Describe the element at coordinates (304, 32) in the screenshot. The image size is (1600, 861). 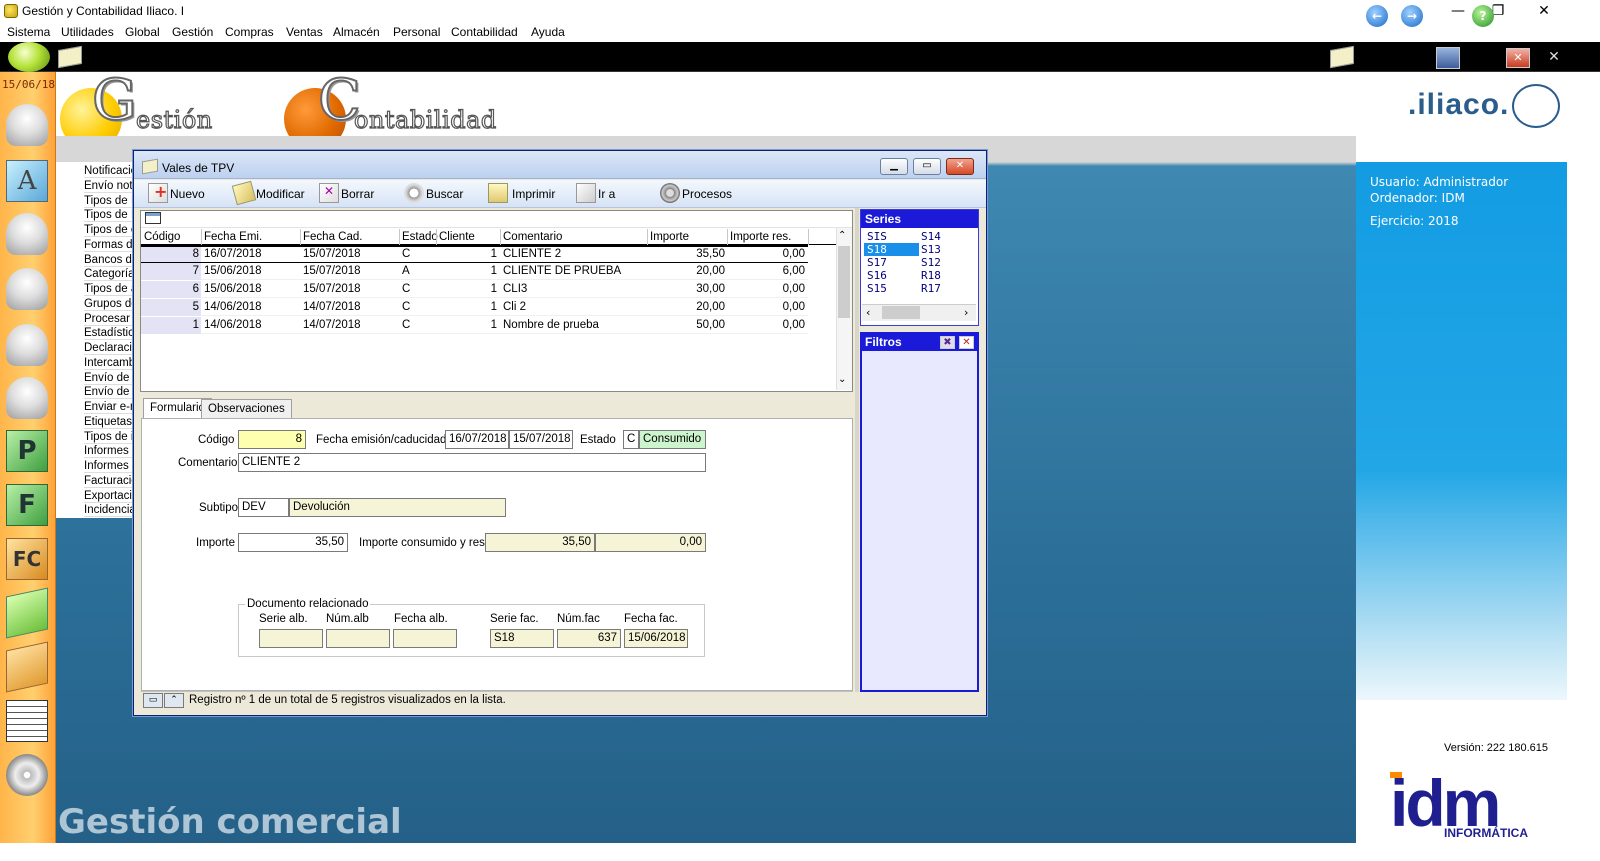
I see `menu-ventas: Ventas` at that location.